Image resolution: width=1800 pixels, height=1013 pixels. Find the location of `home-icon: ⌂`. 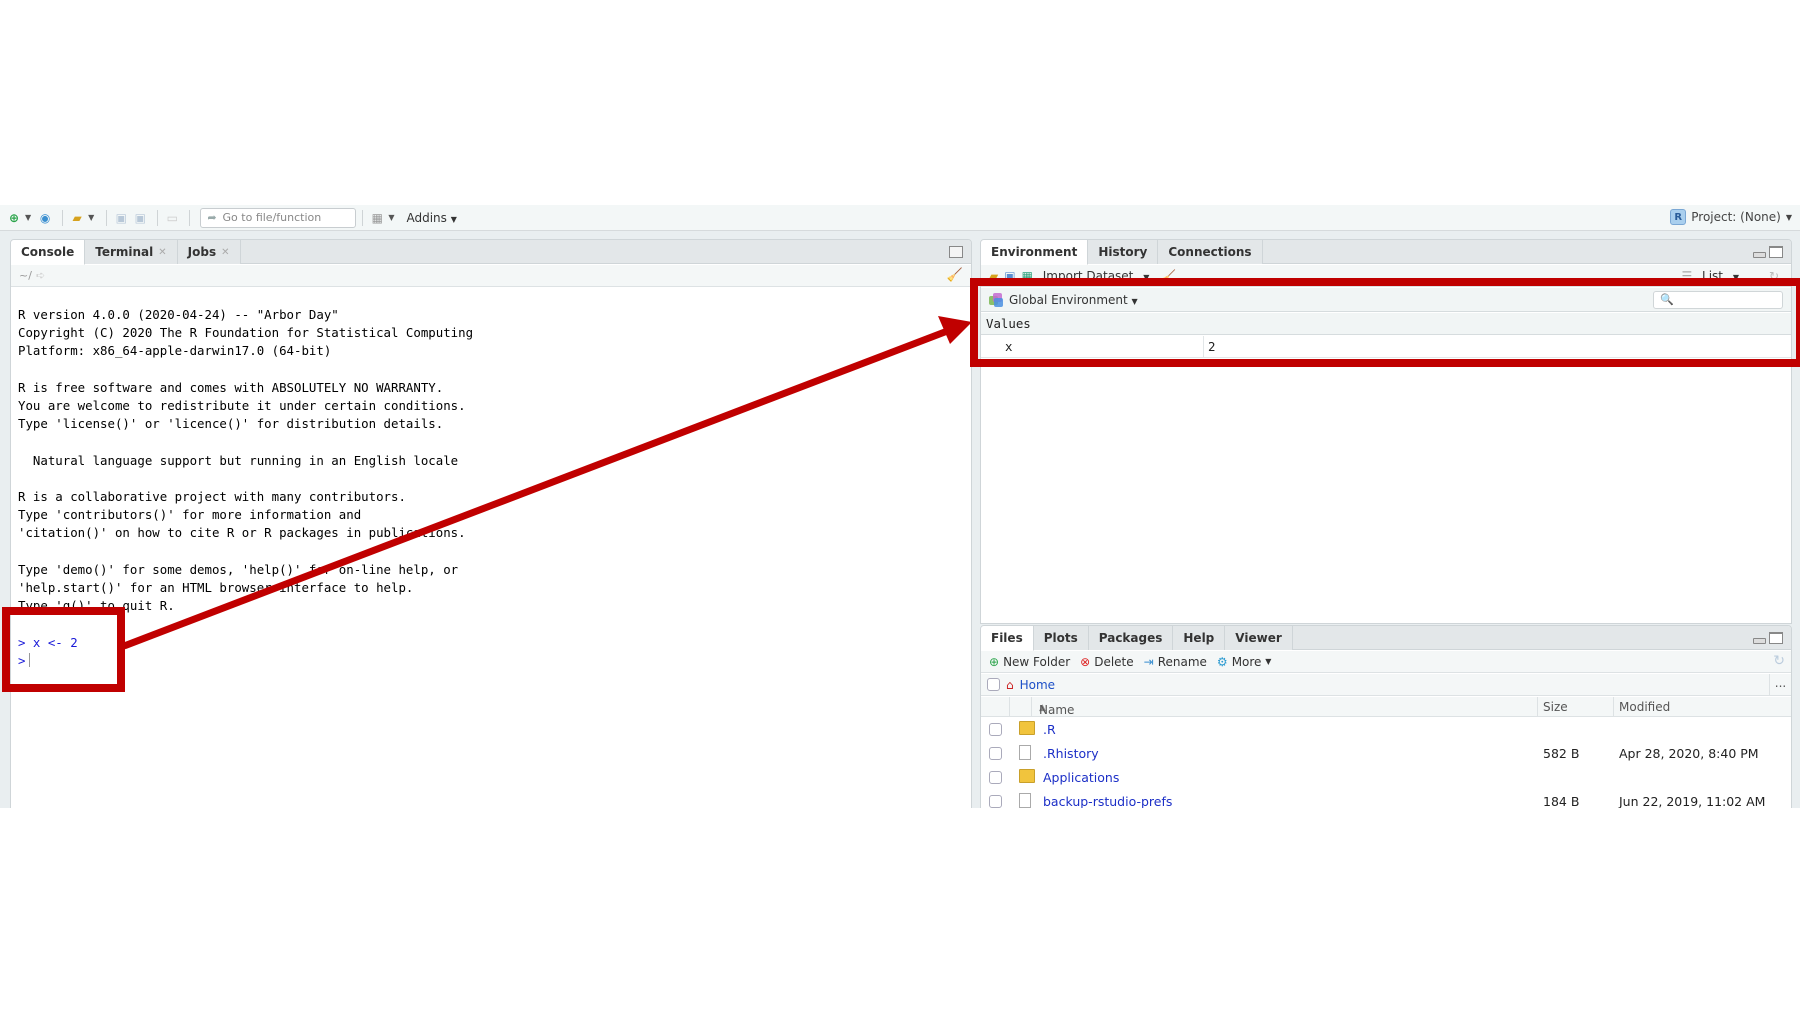

home-icon: ⌂ is located at coordinates (1010, 685).